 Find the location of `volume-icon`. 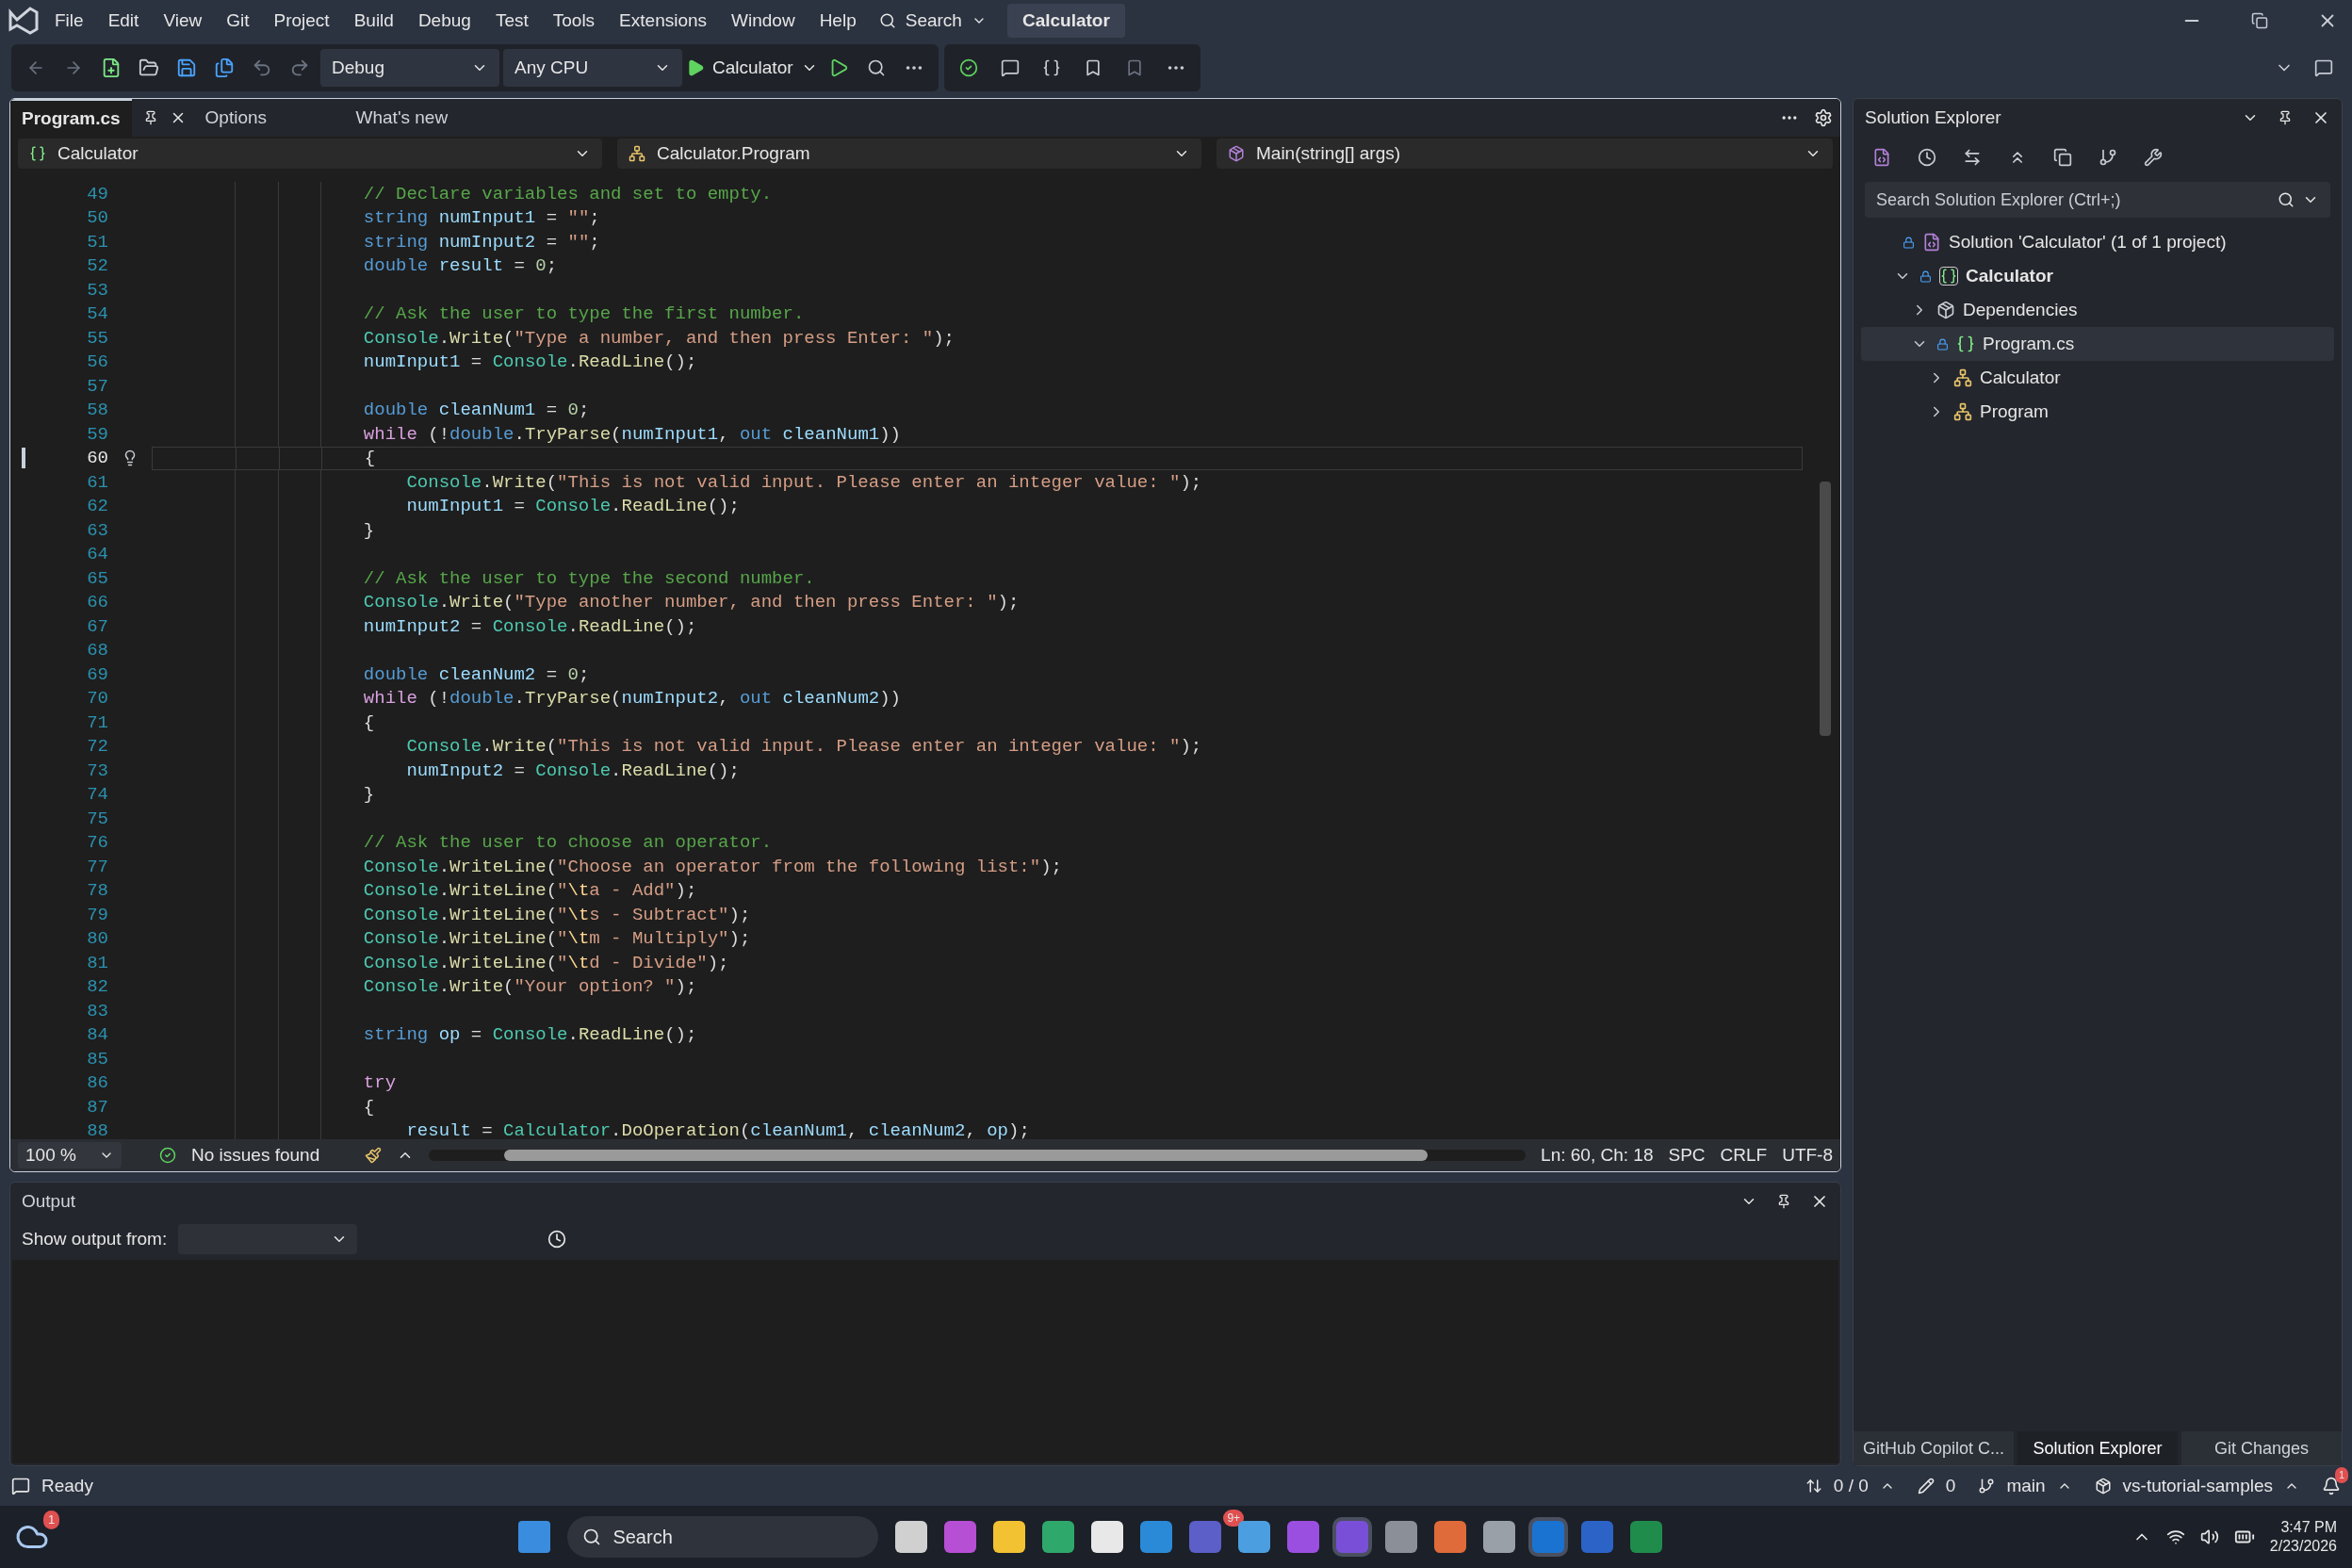

volume-icon is located at coordinates (2209, 1536).